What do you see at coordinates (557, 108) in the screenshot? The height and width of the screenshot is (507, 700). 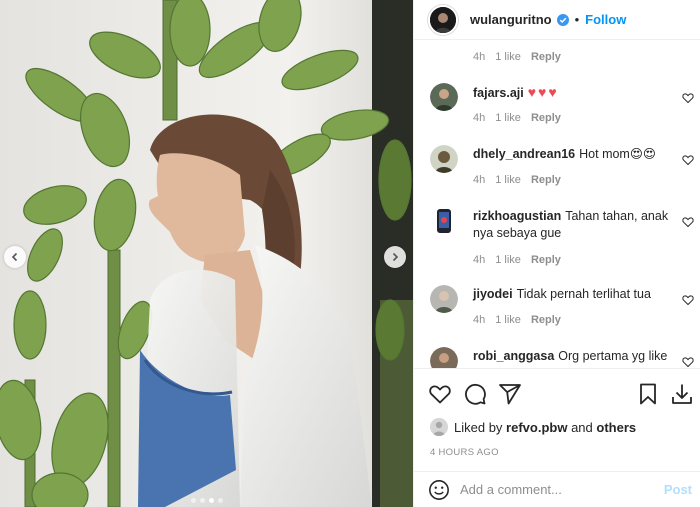 I see `comment-item: fajars.aji ♥♥♥ 4h 1 like Reply` at bounding box center [557, 108].